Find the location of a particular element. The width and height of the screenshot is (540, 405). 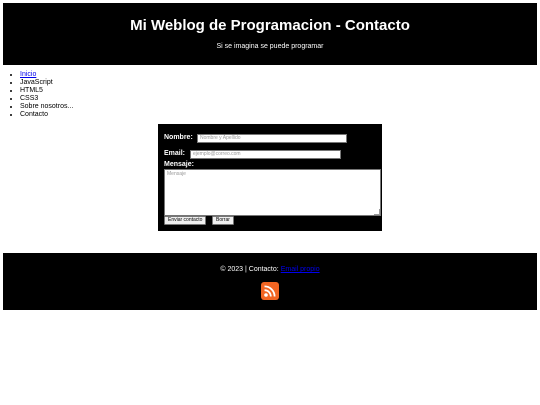

email-input: ejemplo@correo.com is located at coordinates (265, 154).